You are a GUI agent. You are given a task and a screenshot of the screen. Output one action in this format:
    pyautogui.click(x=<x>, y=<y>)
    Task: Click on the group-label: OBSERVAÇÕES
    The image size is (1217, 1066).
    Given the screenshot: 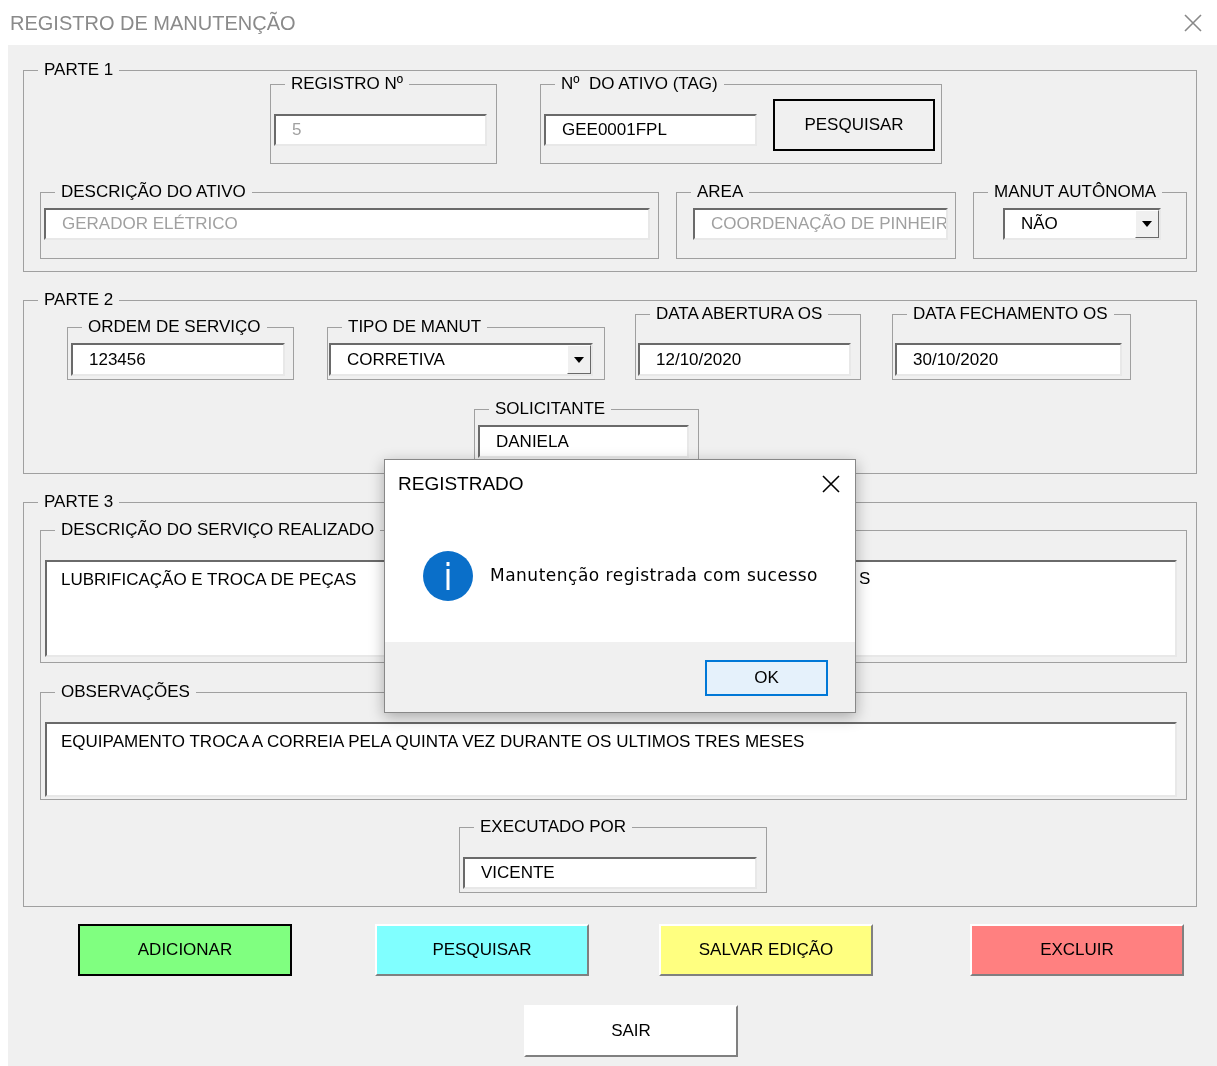 What is the action you would take?
    pyautogui.click(x=125, y=692)
    